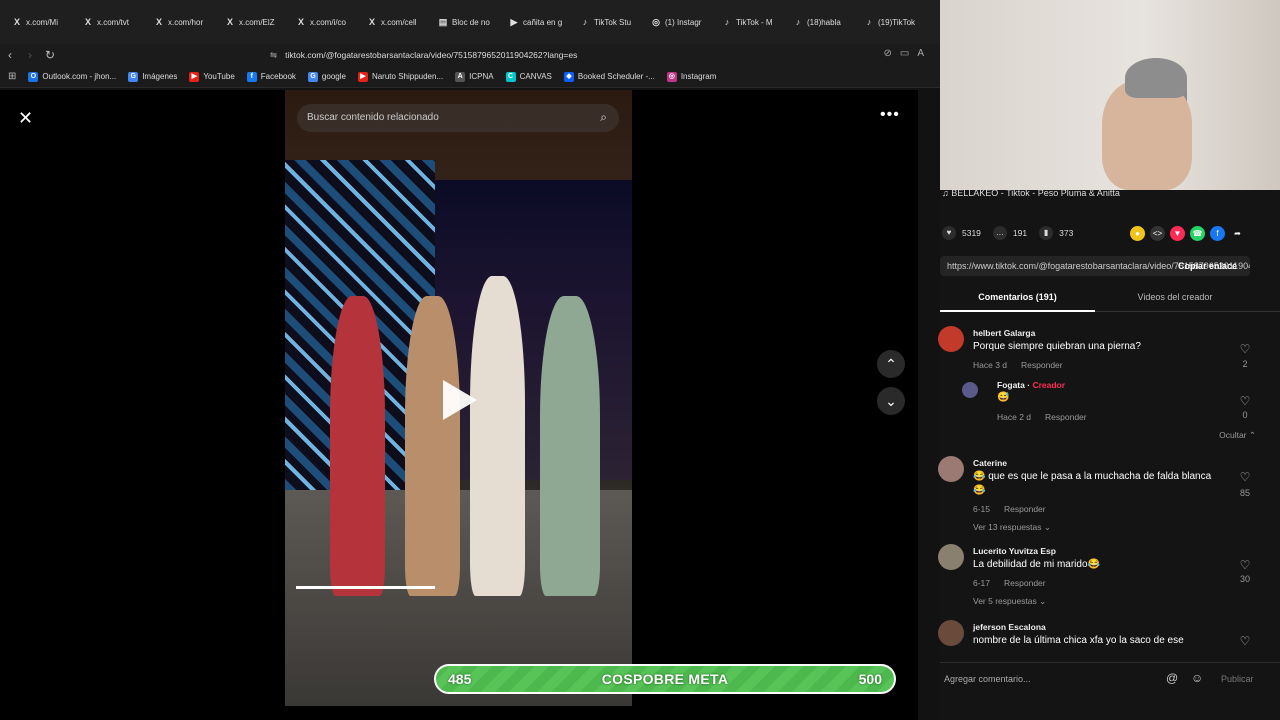  Describe the element at coordinates (183, 22) in the screenshot. I see `browser-tab: Xx.com/hor` at that location.